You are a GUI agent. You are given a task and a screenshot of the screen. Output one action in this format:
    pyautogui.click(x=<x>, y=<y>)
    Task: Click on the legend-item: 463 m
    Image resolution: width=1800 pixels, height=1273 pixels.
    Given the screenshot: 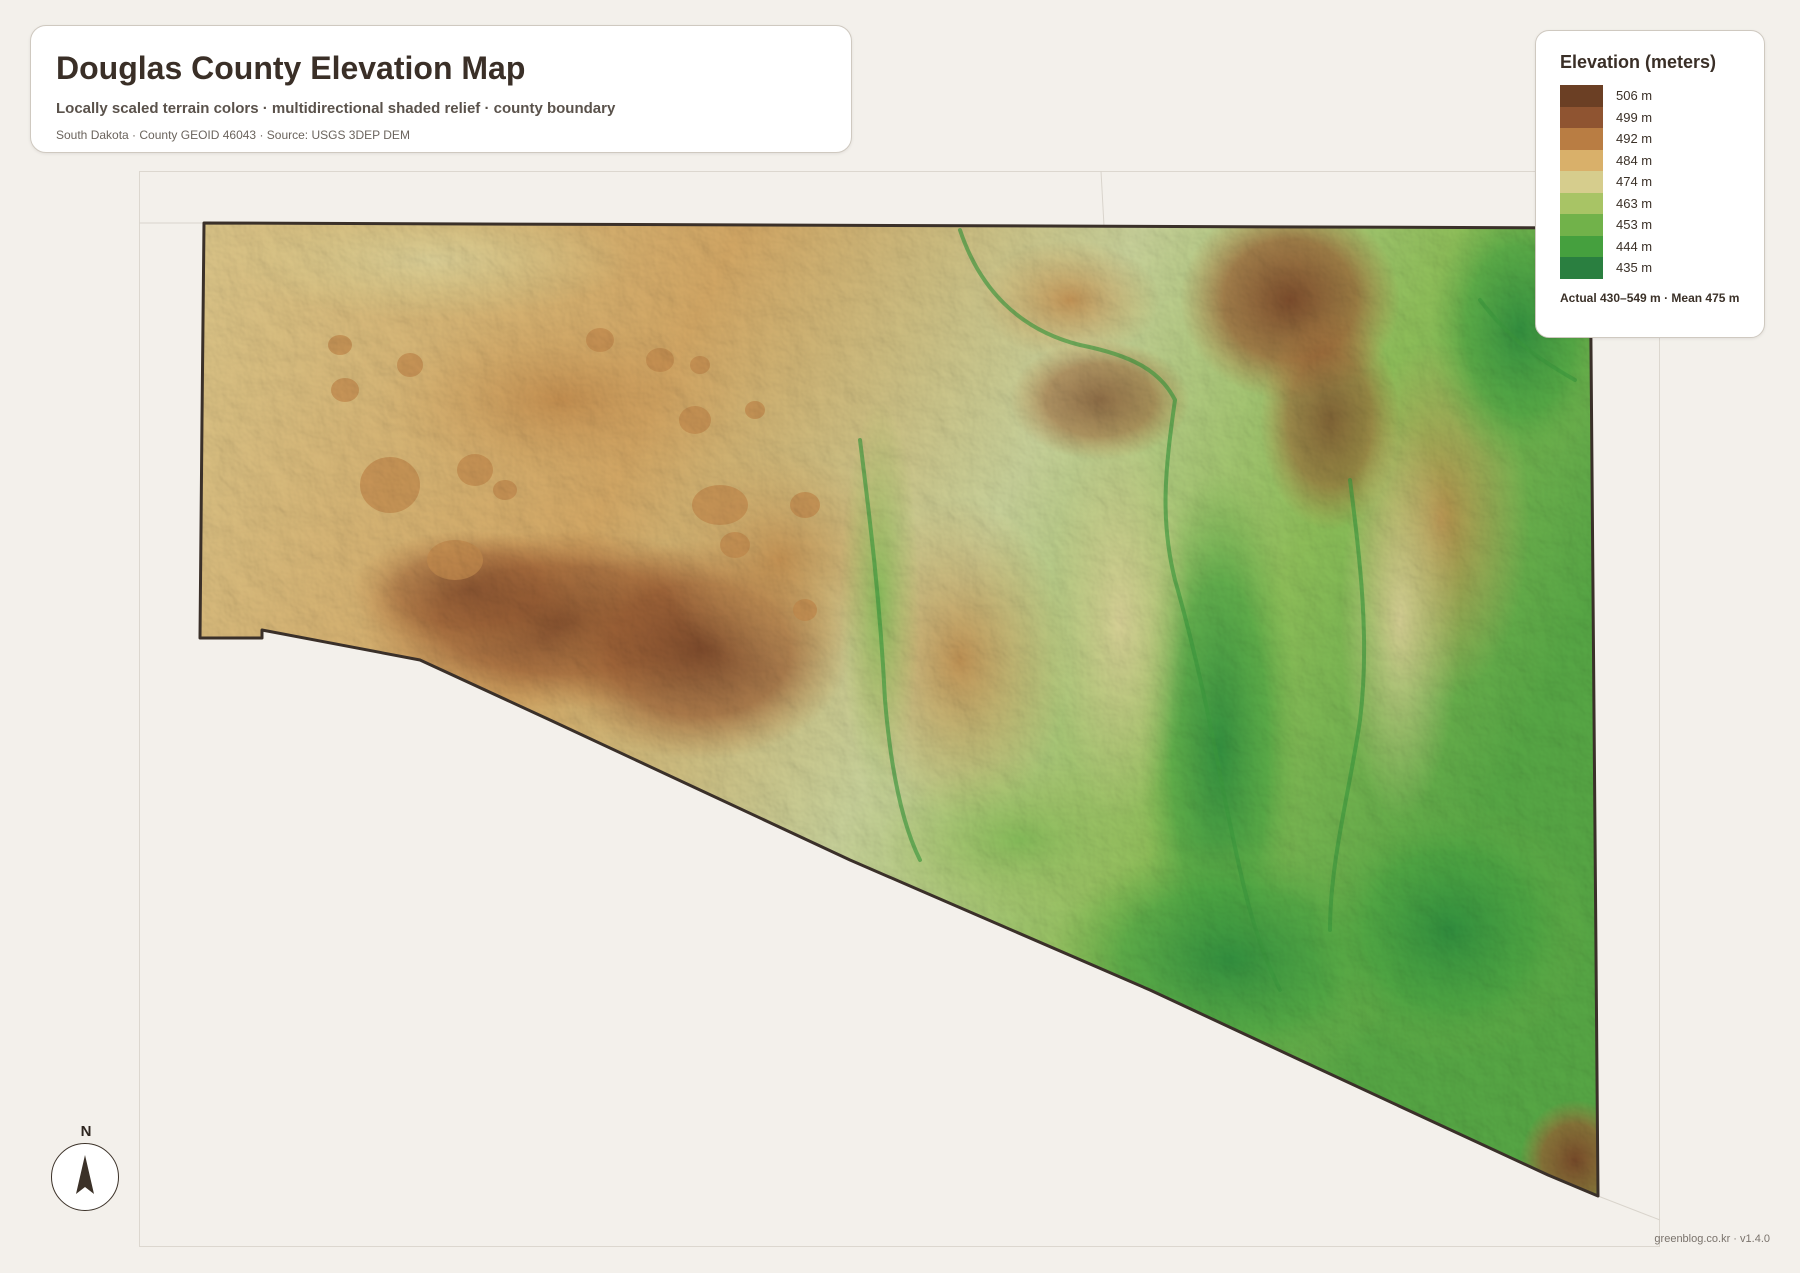 What is the action you would take?
    pyautogui.click(x=1650, y=203)
    